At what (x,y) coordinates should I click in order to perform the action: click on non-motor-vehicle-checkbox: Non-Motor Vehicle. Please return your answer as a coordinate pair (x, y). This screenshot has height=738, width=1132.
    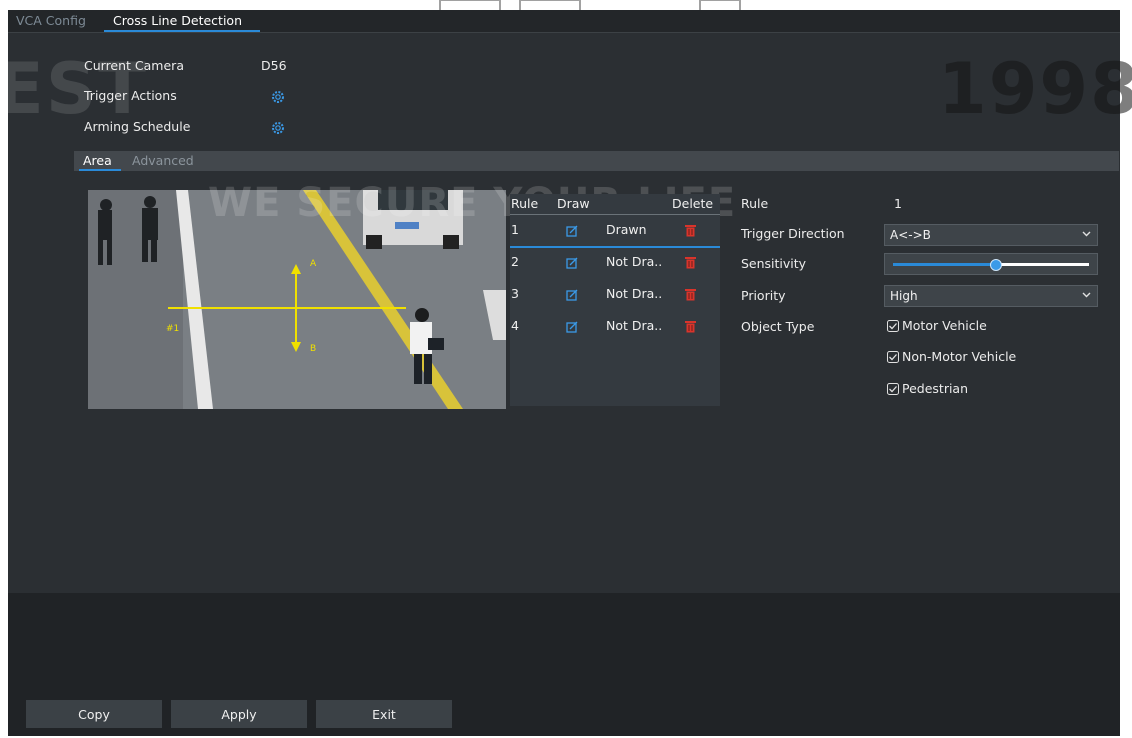
    Looking at the image, I should click on (951, 356).